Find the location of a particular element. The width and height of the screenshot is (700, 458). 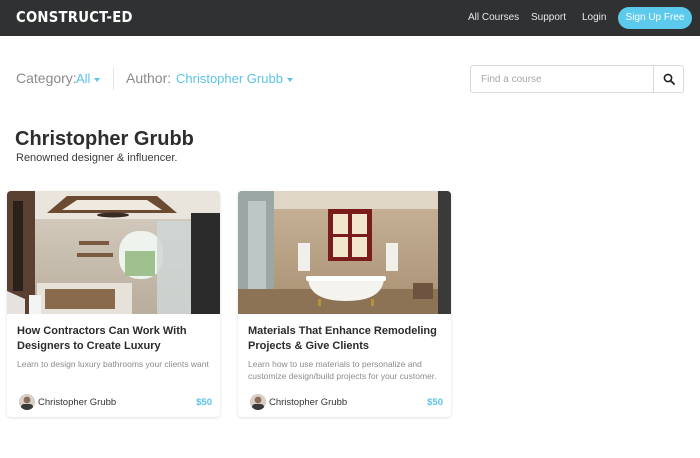

search-icon is located at coordinates (669, 79).